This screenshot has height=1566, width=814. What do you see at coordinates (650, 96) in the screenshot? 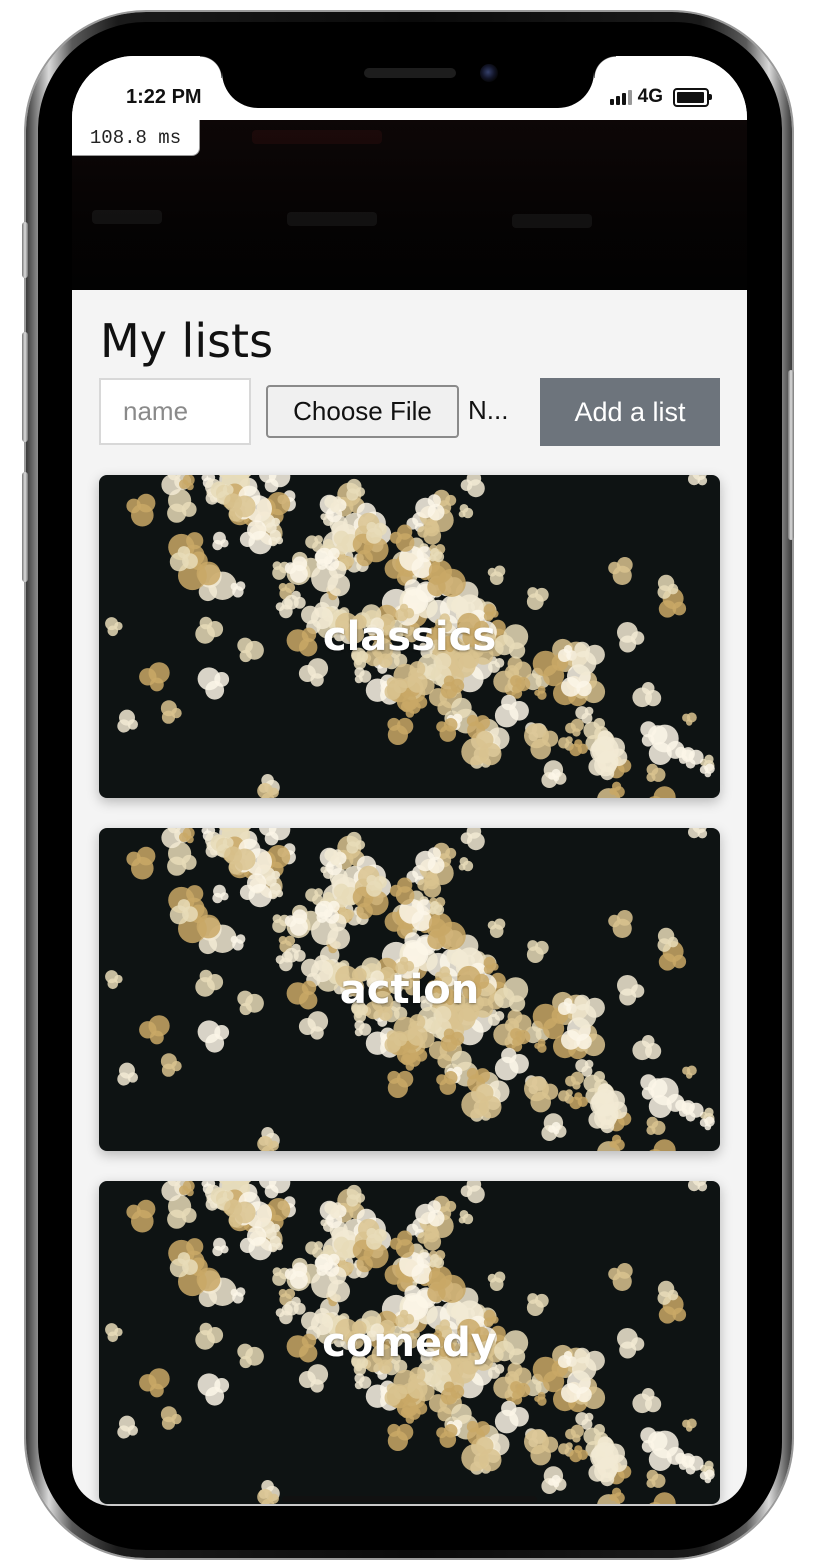
I see `network-type: 4G` at bounding box center [650, 96].